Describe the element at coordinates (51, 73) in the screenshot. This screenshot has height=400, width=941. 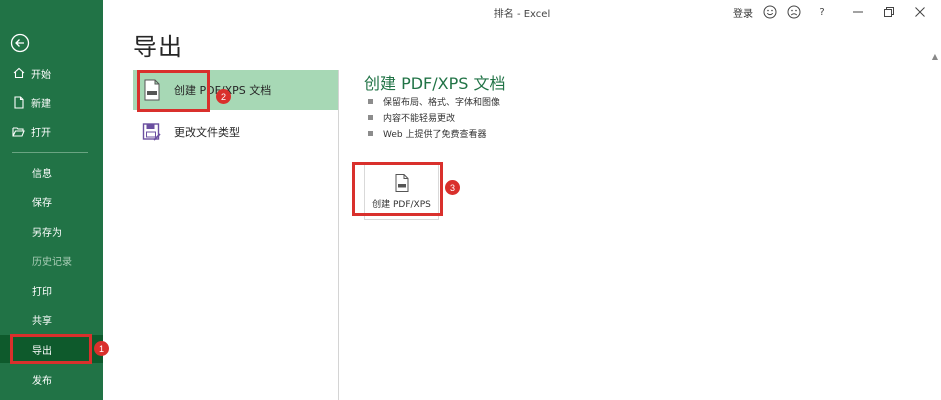
I see `sidebar-item-home: 开始` at that location.